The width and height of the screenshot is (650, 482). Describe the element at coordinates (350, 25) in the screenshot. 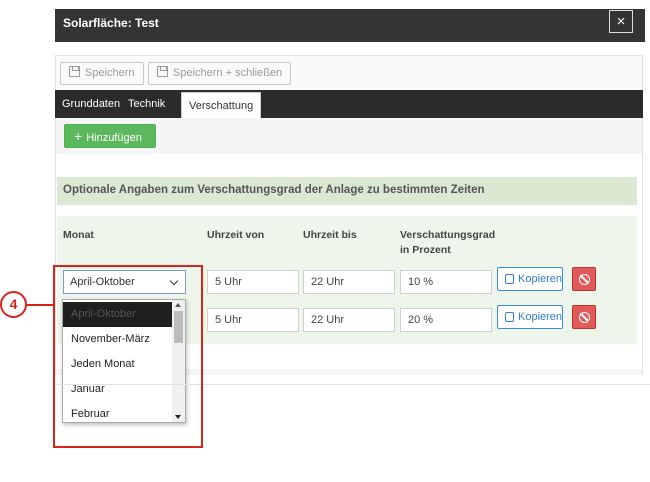

I see `dialog-header: Solarfläche: Test ×` at that location.